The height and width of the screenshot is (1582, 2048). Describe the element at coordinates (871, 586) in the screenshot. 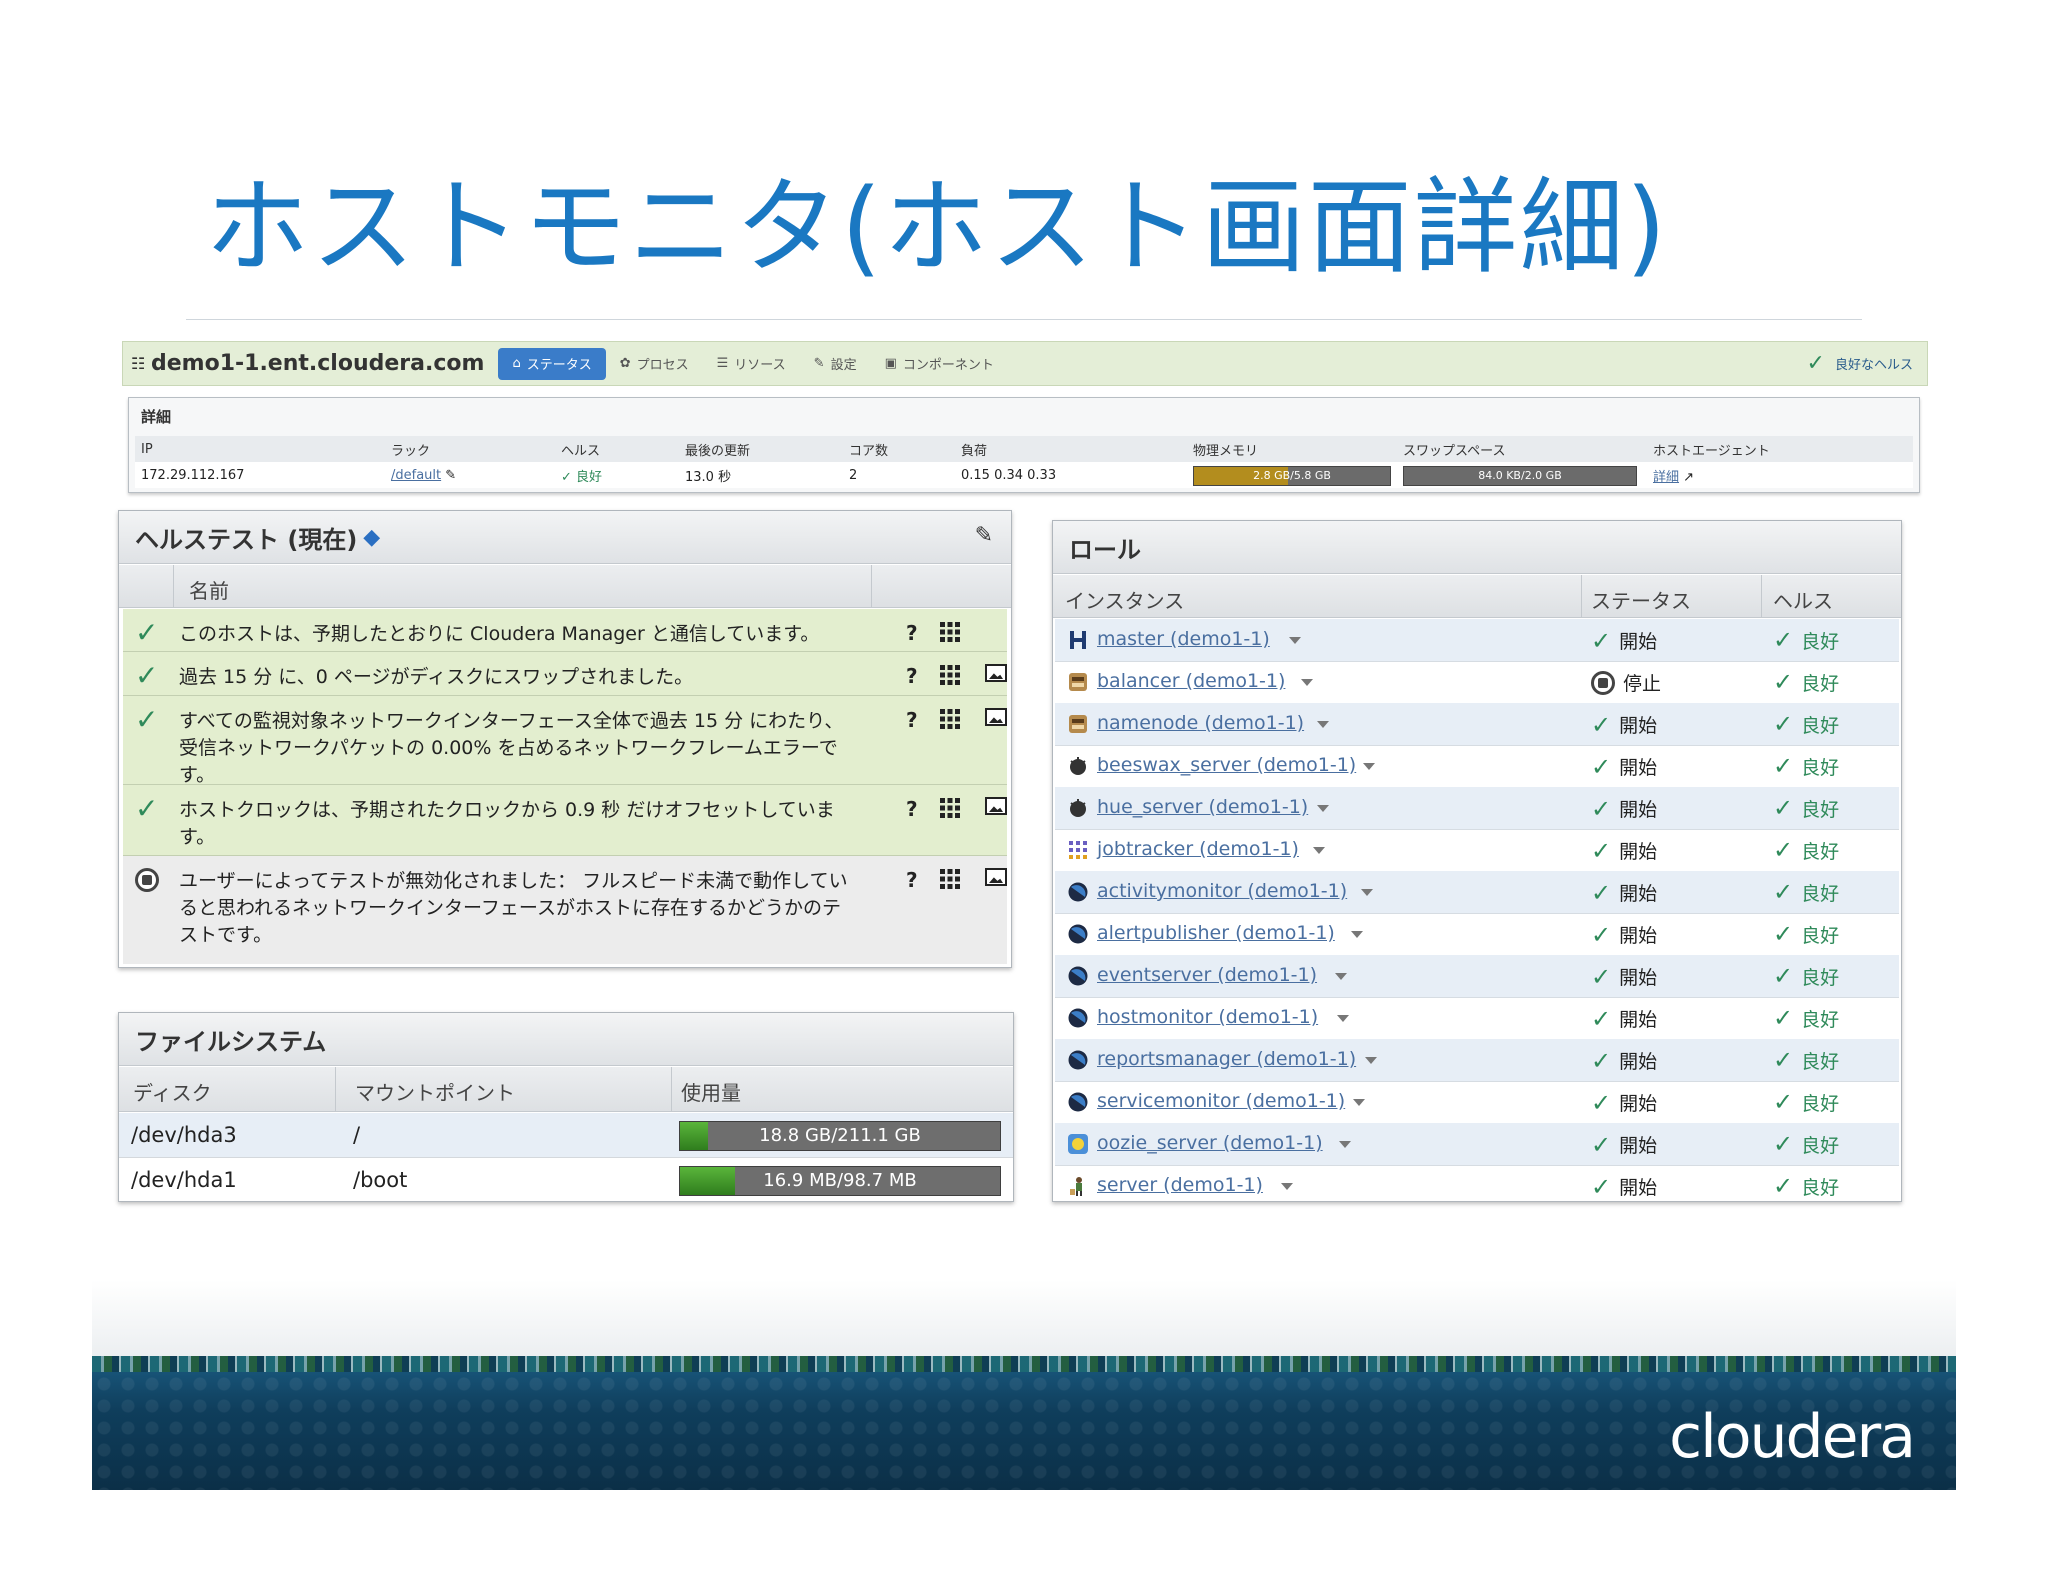

I see `actions-column` at that location.